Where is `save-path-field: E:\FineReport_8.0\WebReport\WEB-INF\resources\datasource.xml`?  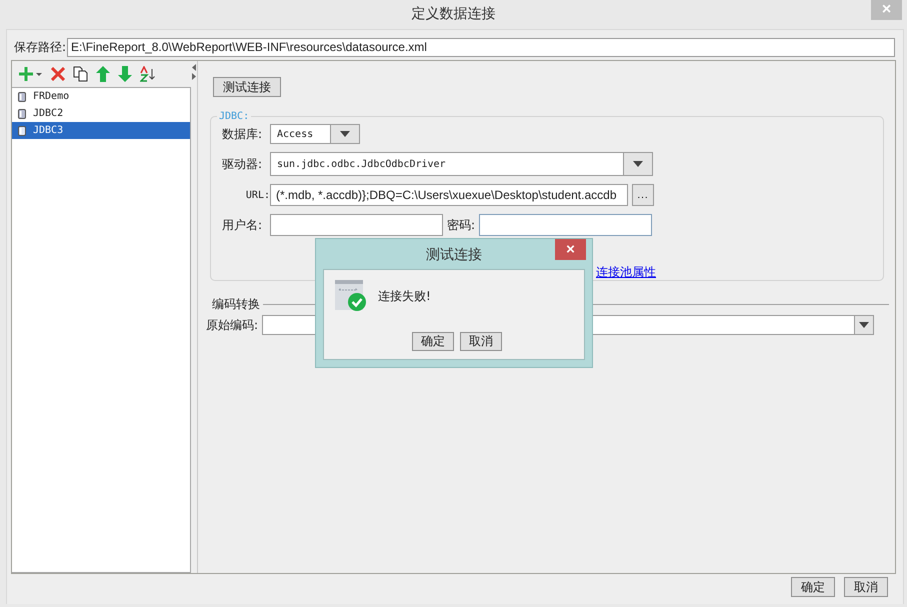 save-path-field: E:\FineReport_8.0\WebReport\WEB-INF\resources\datasource.xml is located at coordinates (481, 47).